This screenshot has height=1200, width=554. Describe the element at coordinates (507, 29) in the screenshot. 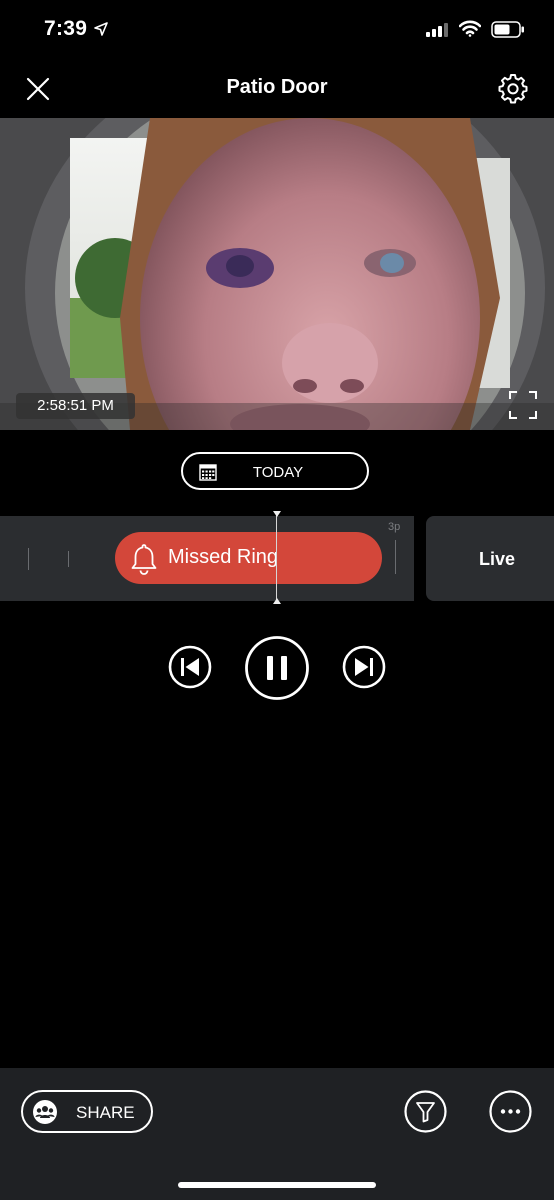

I see `battery-icon` at that location.